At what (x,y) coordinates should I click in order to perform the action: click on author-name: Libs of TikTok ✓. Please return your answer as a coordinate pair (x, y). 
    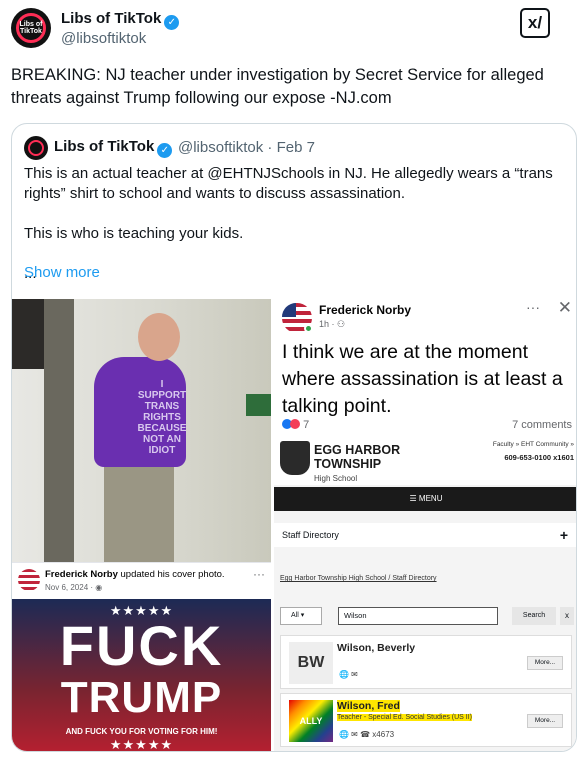
    Looking at the image, I should click on (120, 20).